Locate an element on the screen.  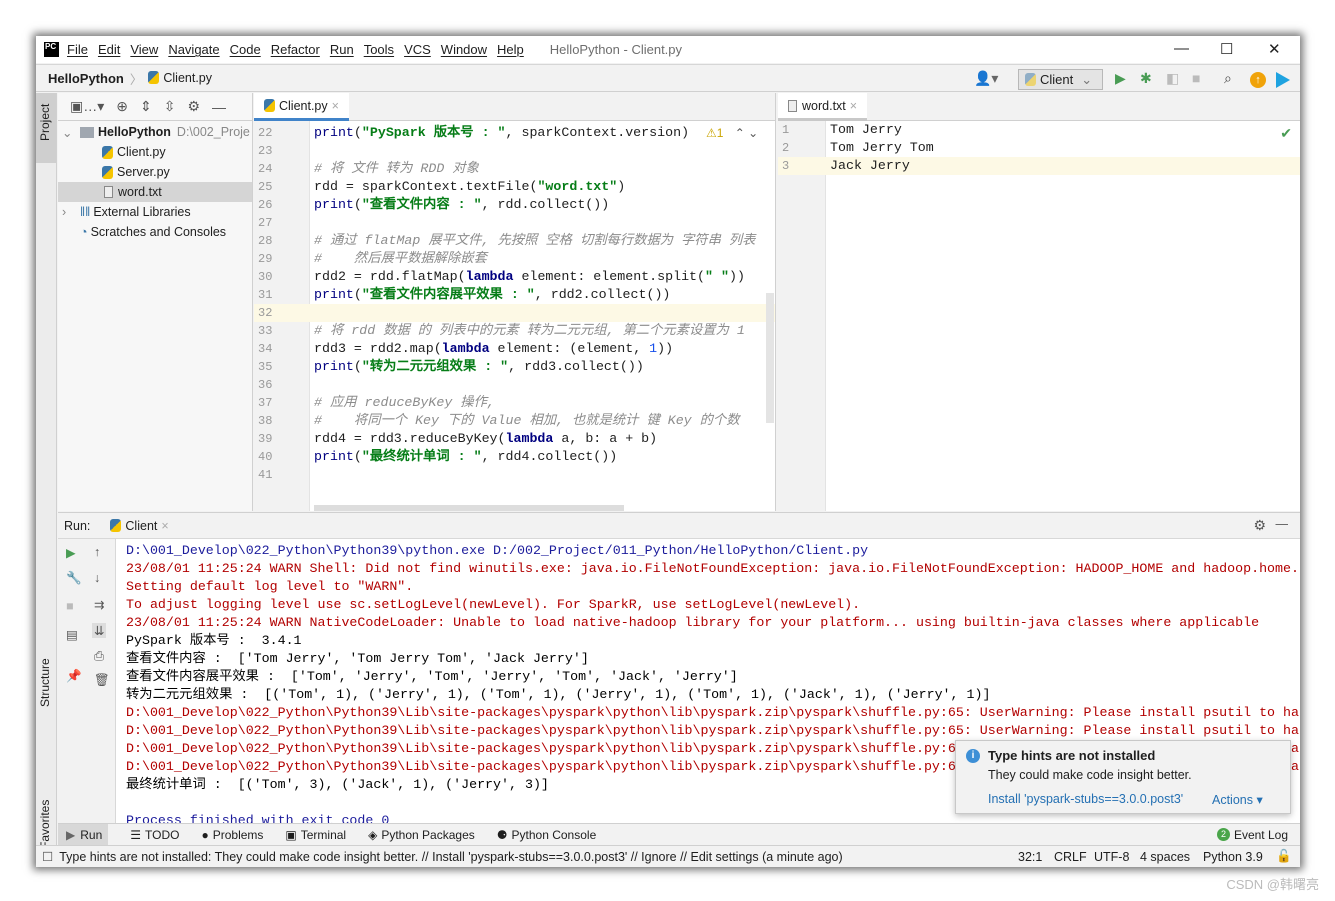
lock-icon: 🔓 is located at coordinates (1284, 856).